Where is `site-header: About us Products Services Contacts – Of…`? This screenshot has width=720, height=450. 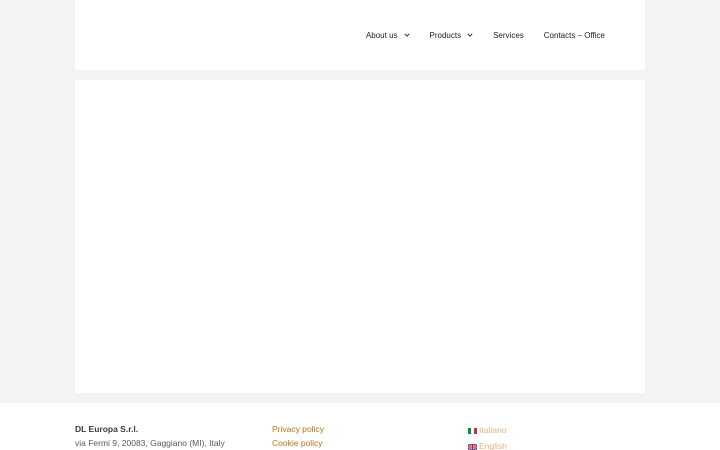
site-header: About us Products Services Contacts – Of… is located at coordinates (360, 35).